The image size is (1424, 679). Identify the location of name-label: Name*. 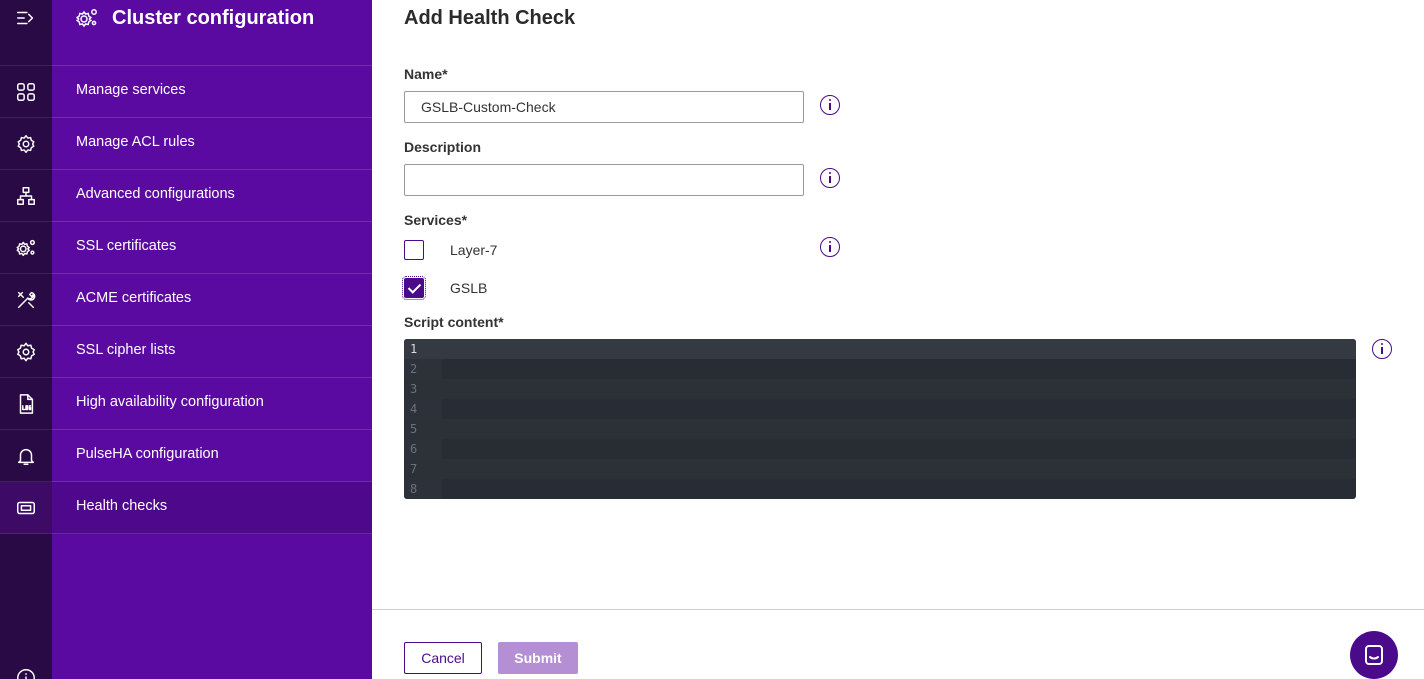
(426, 74).